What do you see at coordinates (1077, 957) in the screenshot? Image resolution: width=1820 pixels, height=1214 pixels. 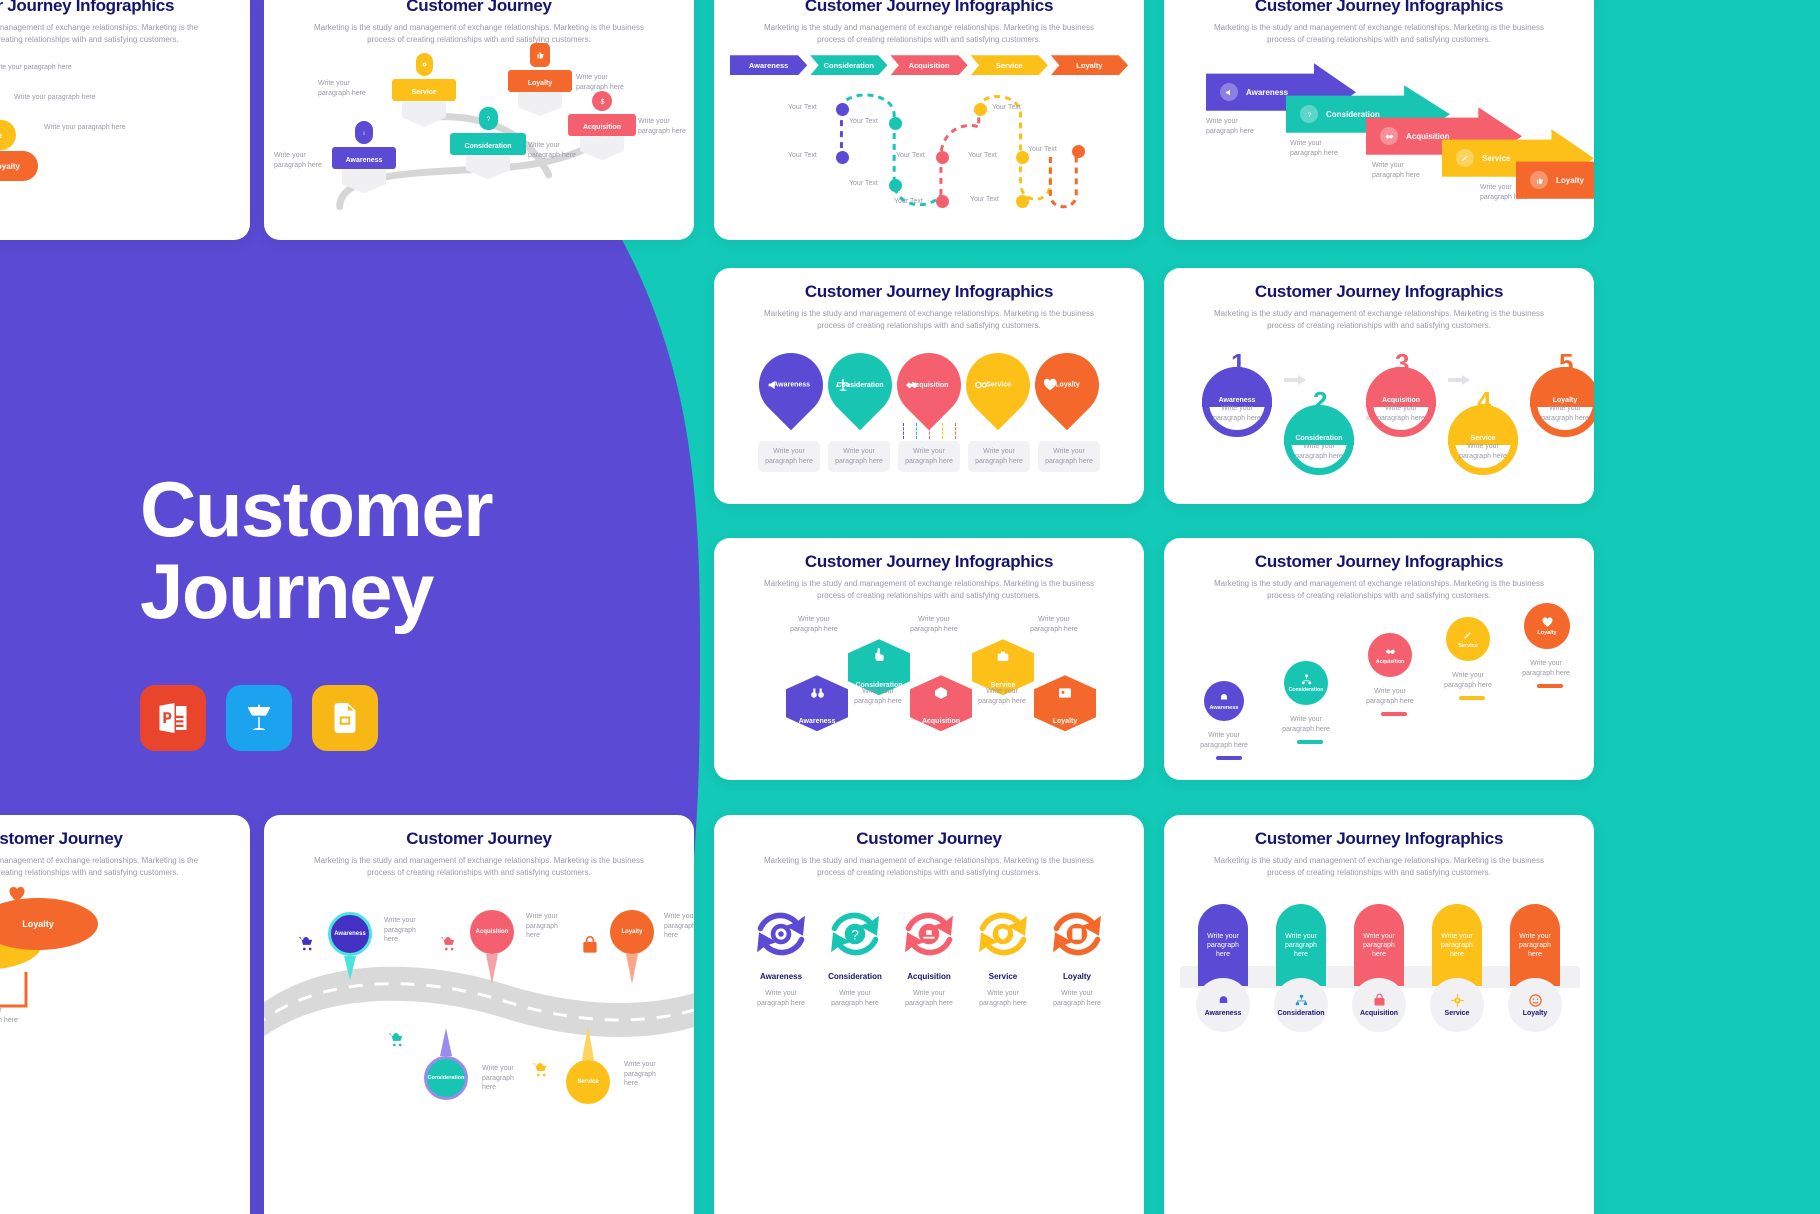 I see `cycle-loyalty: Loyalty Write your paragraph here` at bounding box center [1077, 957].